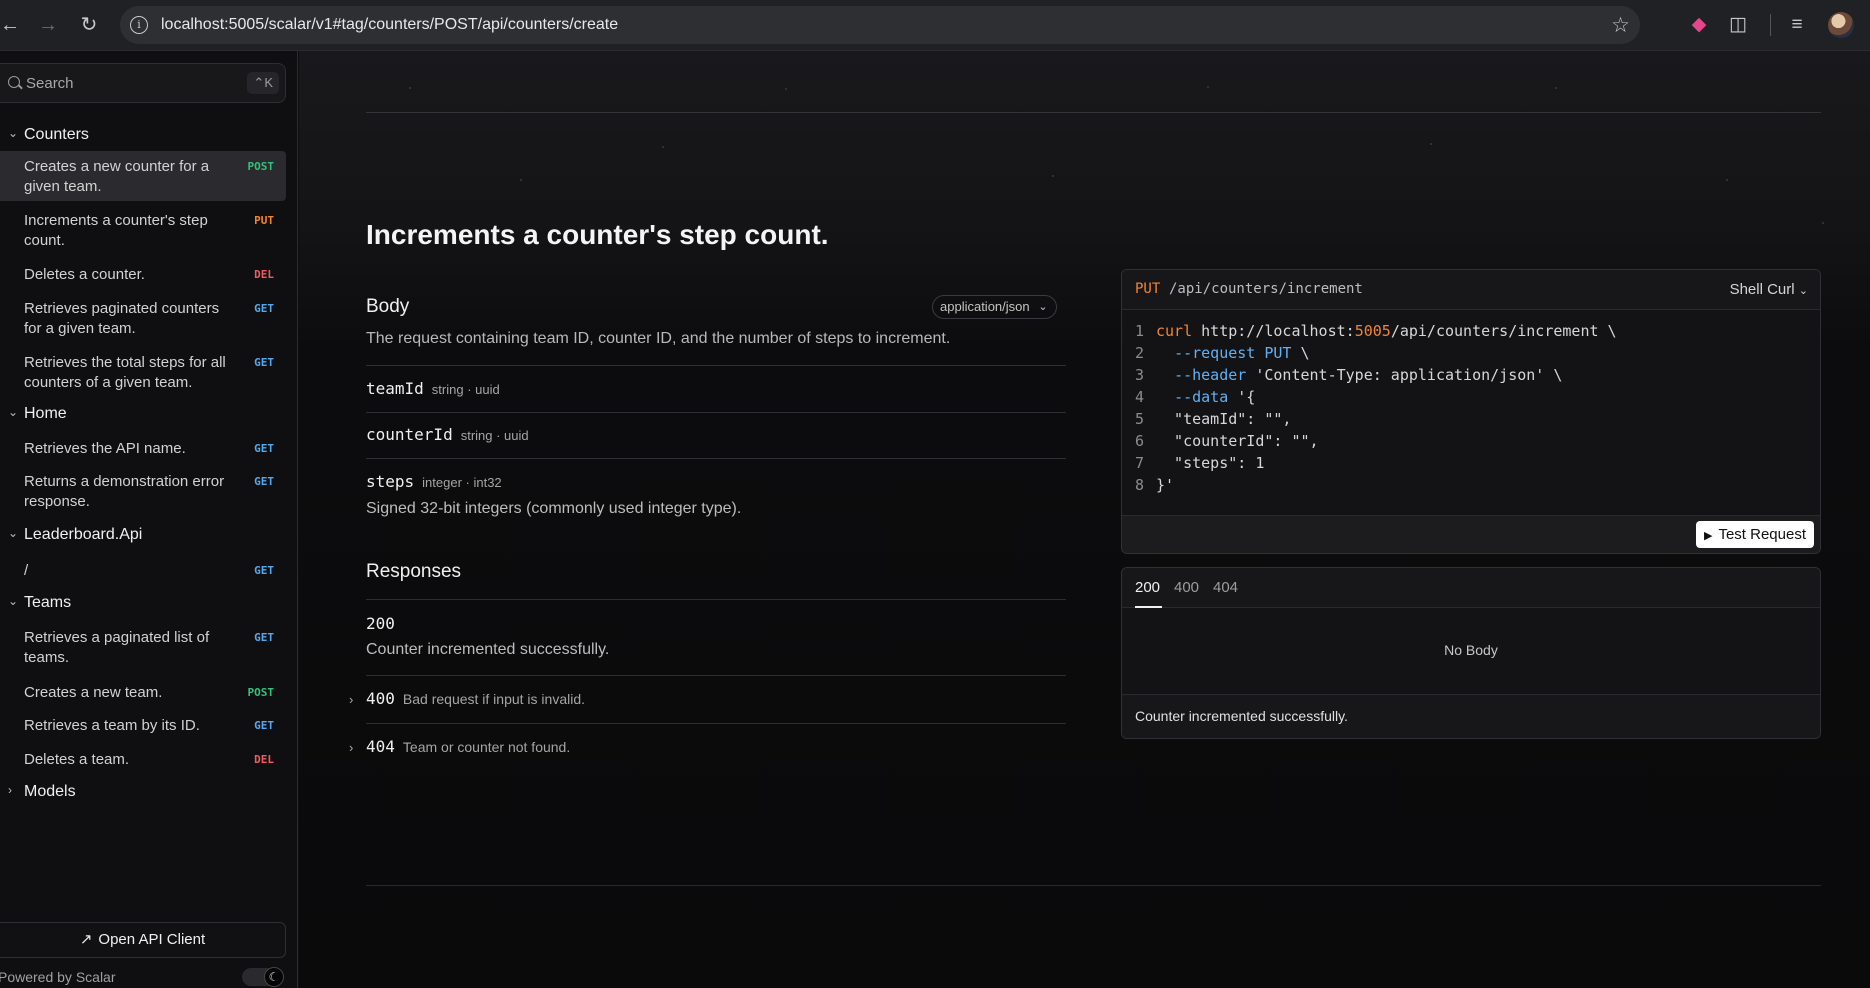  I want to click on code-text: "steps": 1, so click(1210, 463).